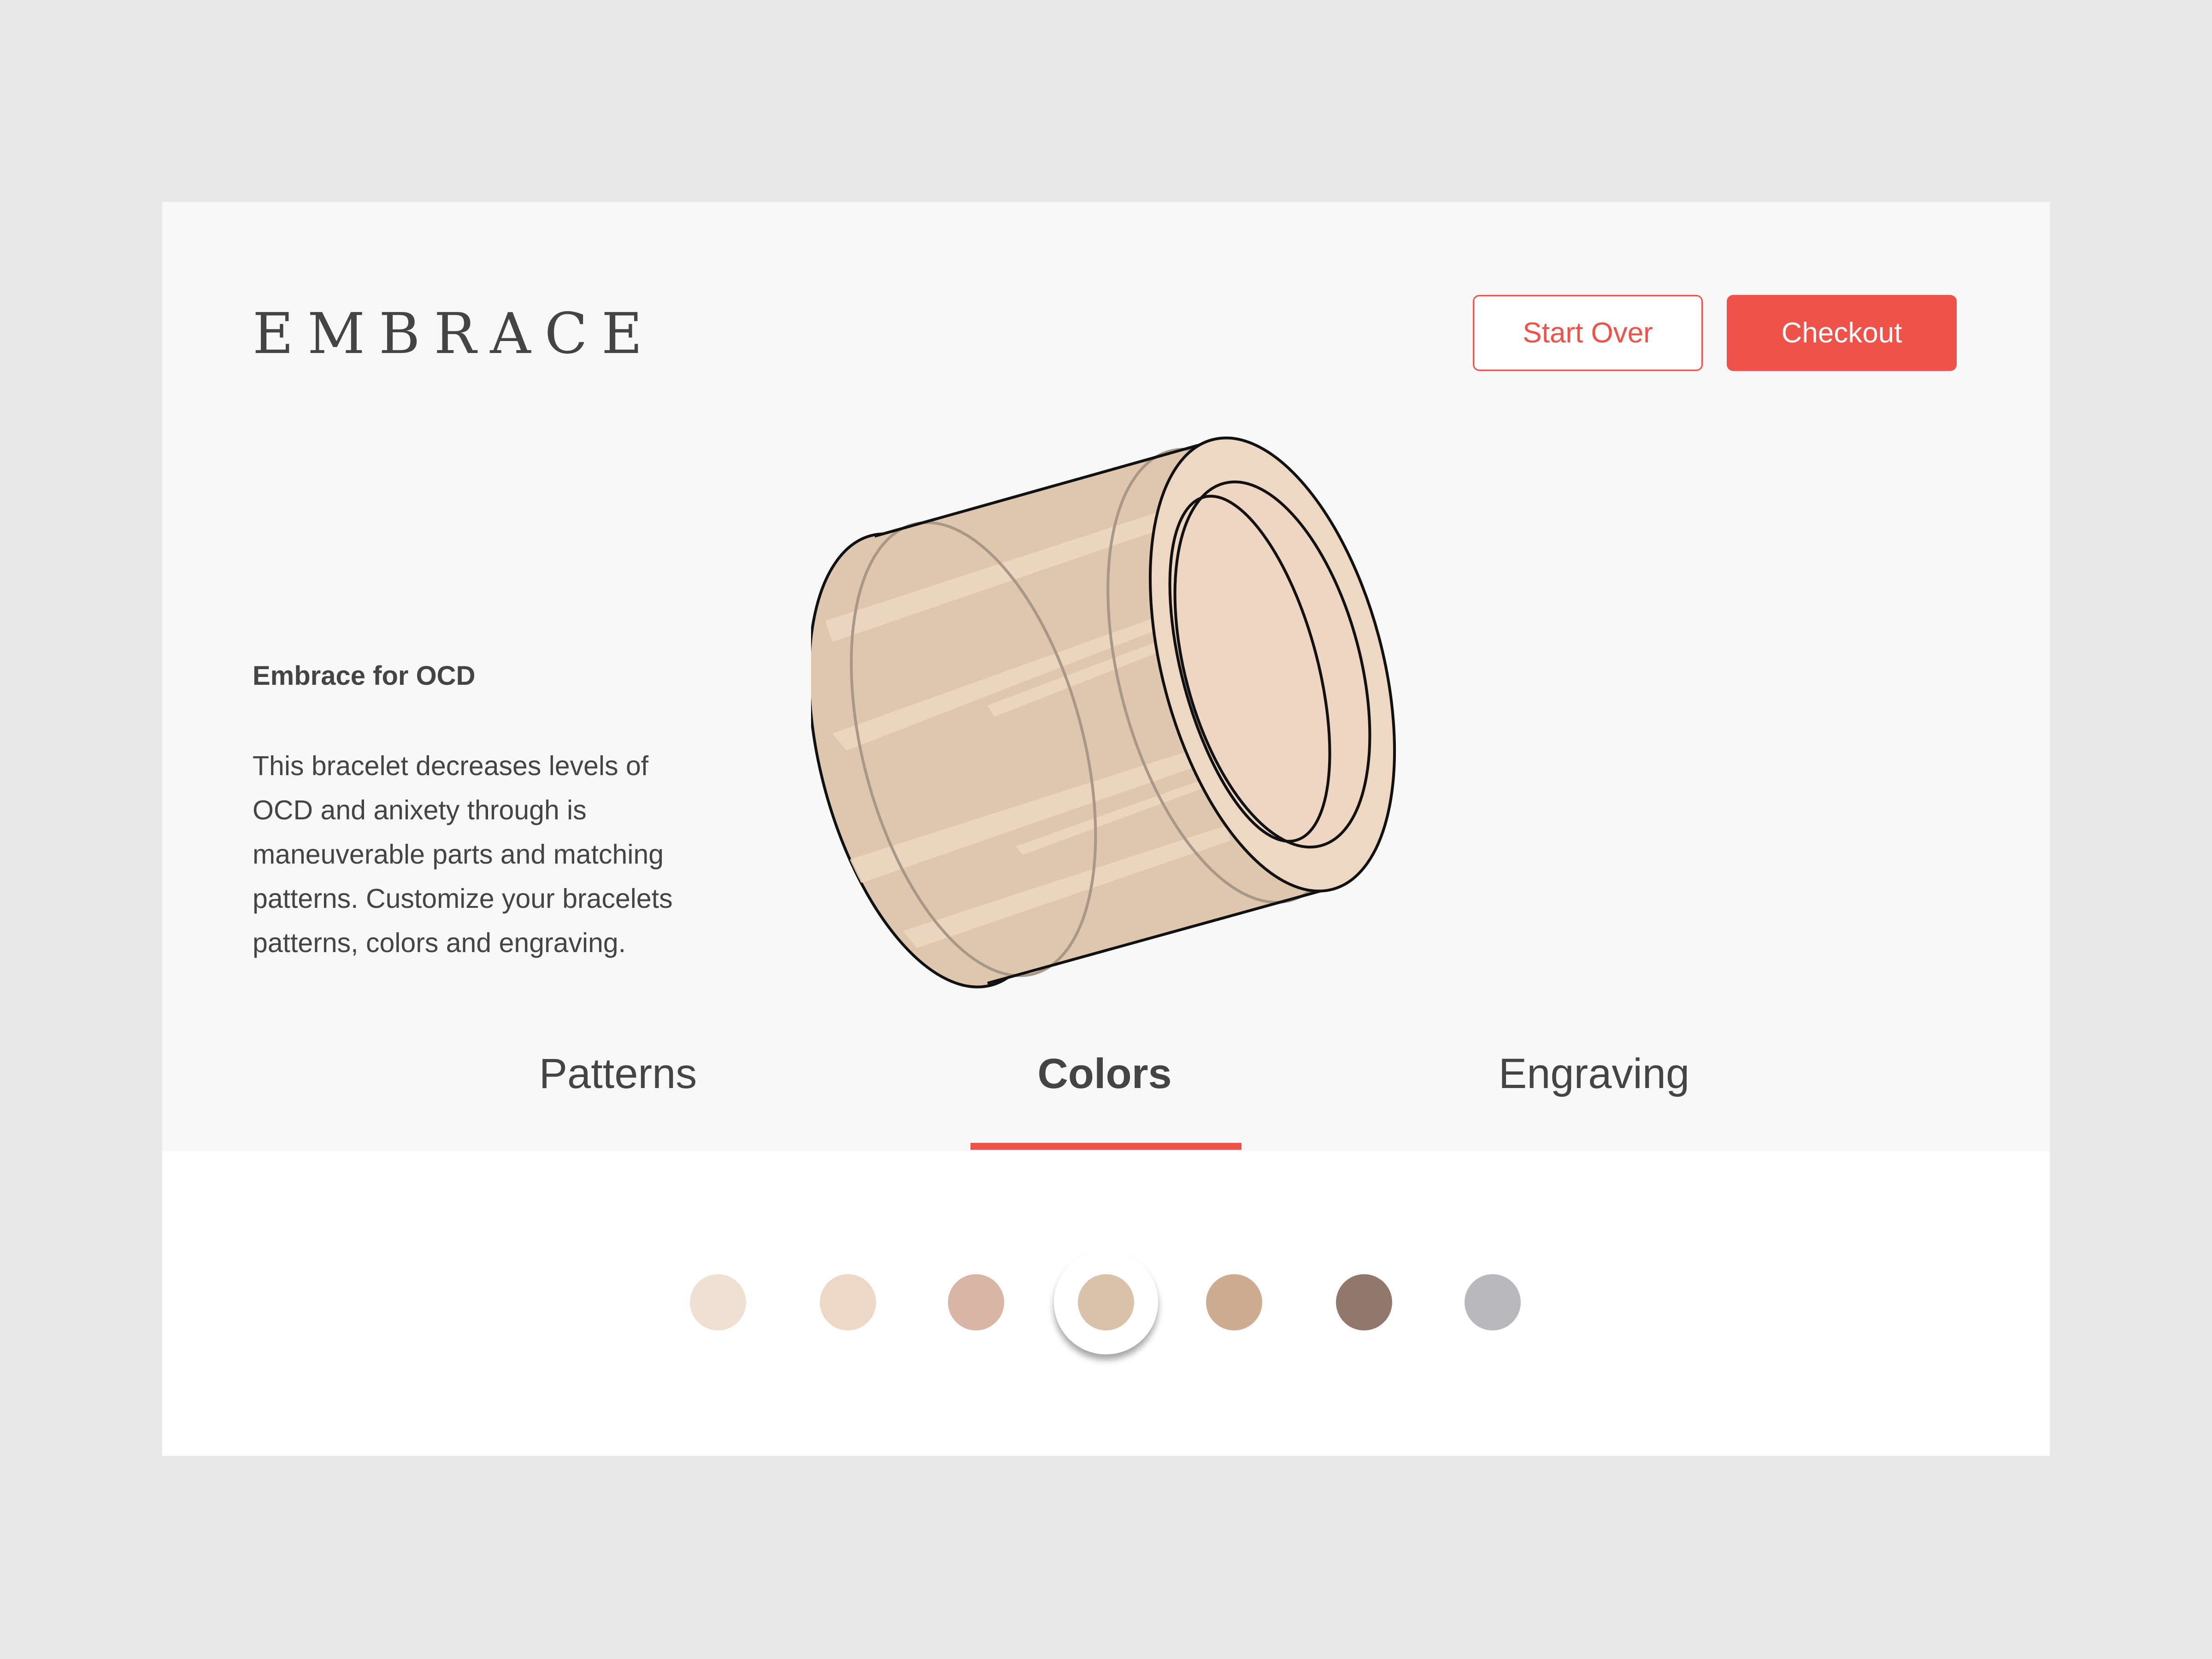 This screenshot has height=1659, width=2212. Describe the element at coordinates (364, 676) in the screenshot. I see `product-title: Embrace for OCD` at that location.